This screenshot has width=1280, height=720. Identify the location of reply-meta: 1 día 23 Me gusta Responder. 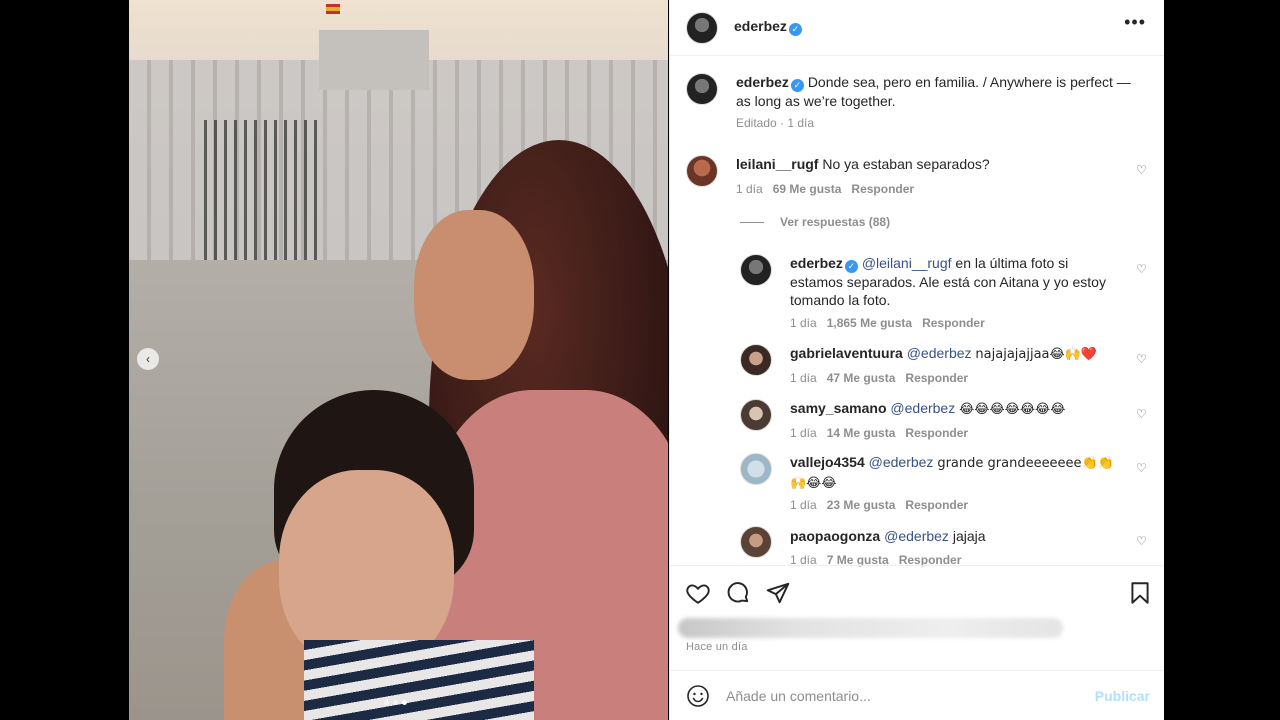
(879, 505).